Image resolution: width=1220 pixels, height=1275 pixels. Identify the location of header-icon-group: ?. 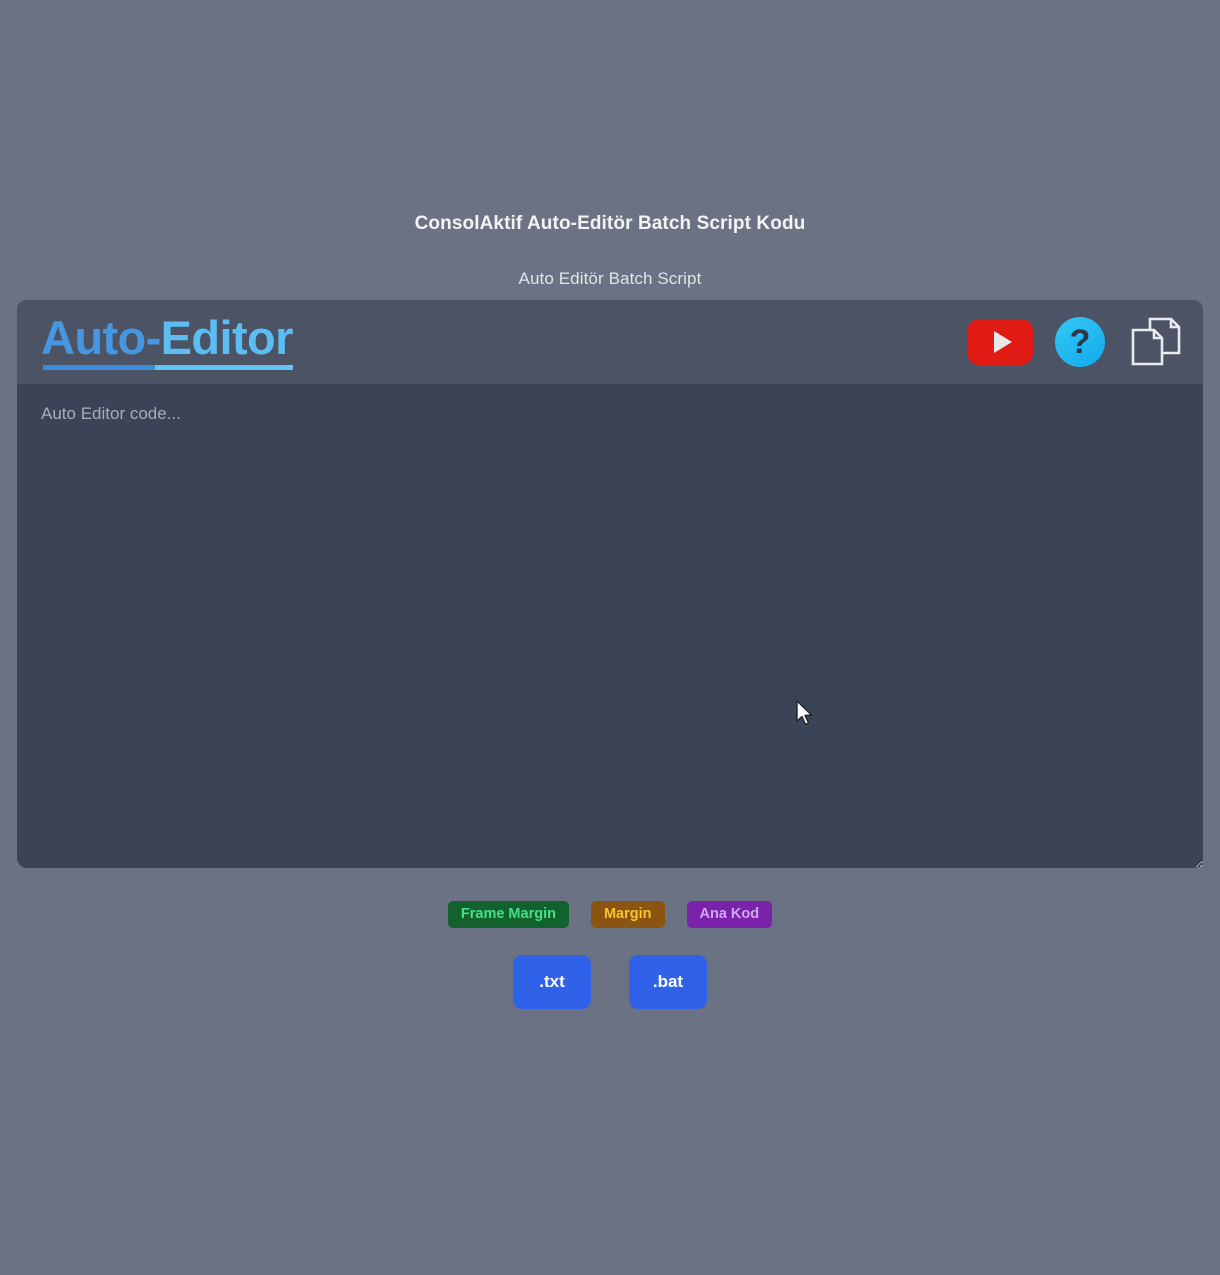
(1076, 342).